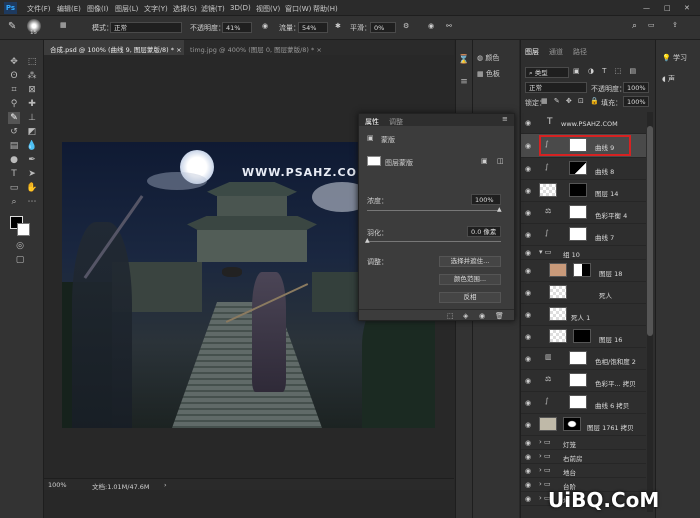  I want to click on blur-tool-icon: 💧, so click(32, 146).